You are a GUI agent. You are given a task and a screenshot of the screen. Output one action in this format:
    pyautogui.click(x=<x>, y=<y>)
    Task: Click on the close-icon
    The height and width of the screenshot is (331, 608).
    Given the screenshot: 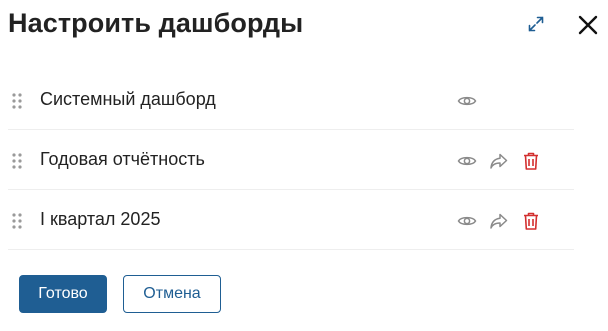 What is the action you would take?
    pyautogui.click(x=588, y=25)
    